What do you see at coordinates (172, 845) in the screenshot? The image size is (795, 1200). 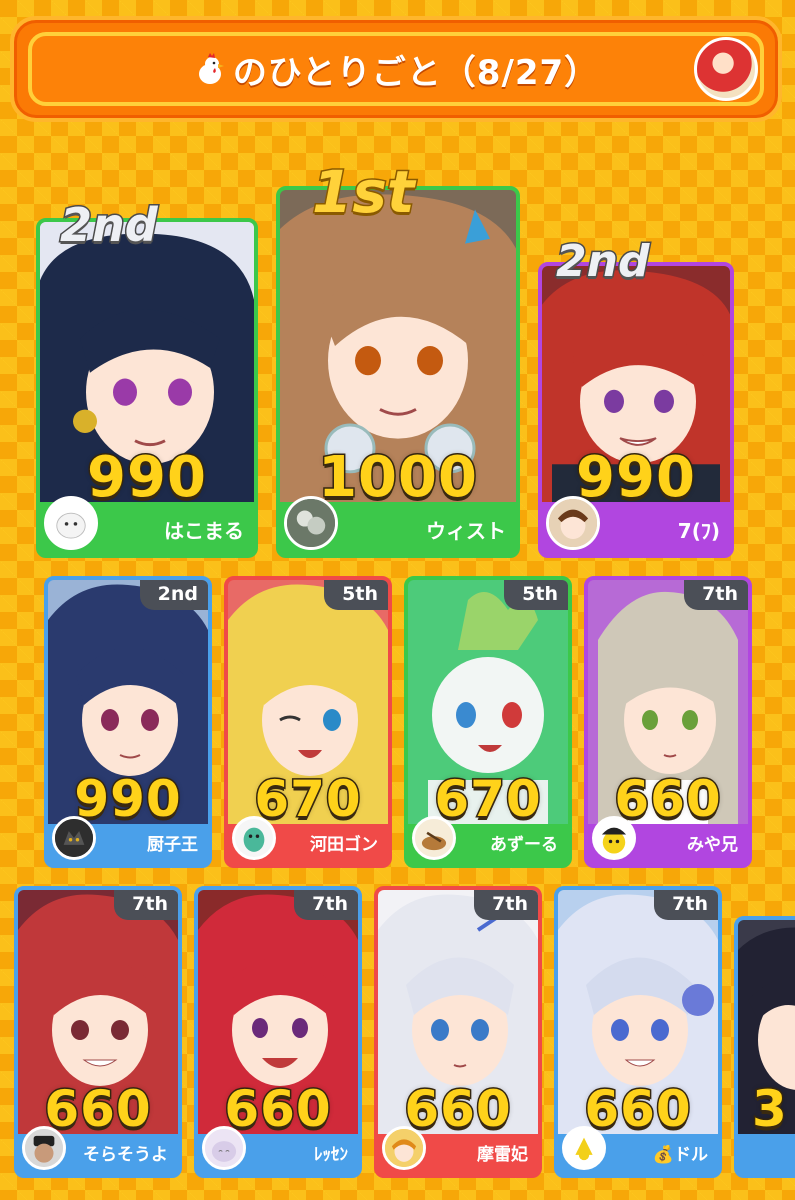 I see `player-name: 厨子王` at bounding box center [172, 845].